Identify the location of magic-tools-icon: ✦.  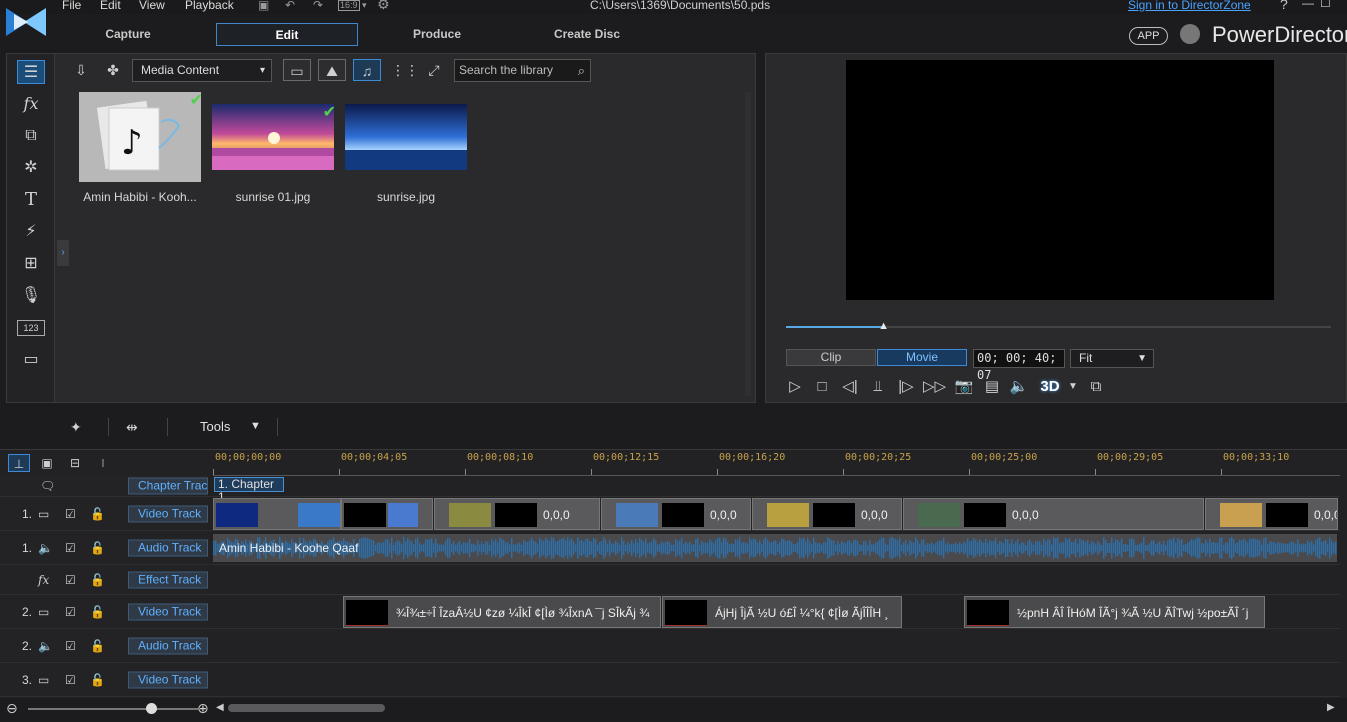
(76, 427).